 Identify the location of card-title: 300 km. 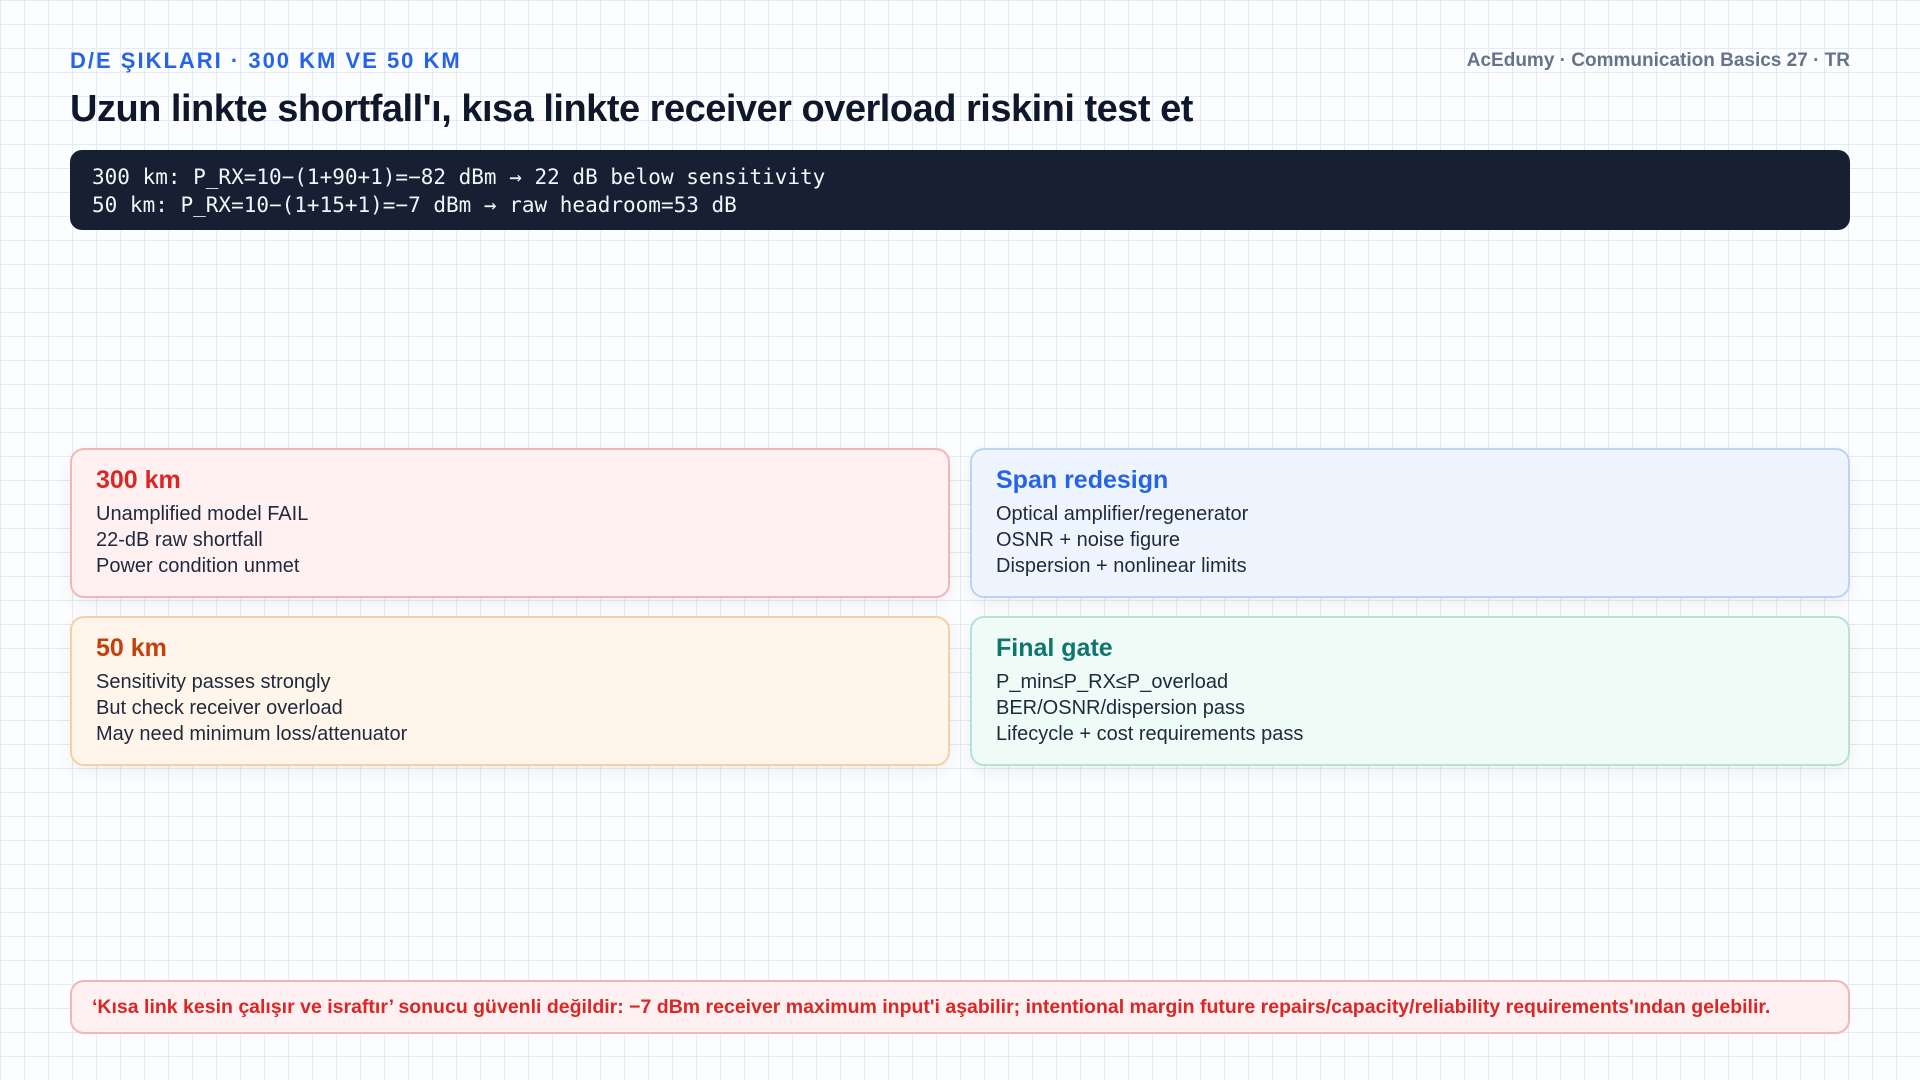
(138, 480).